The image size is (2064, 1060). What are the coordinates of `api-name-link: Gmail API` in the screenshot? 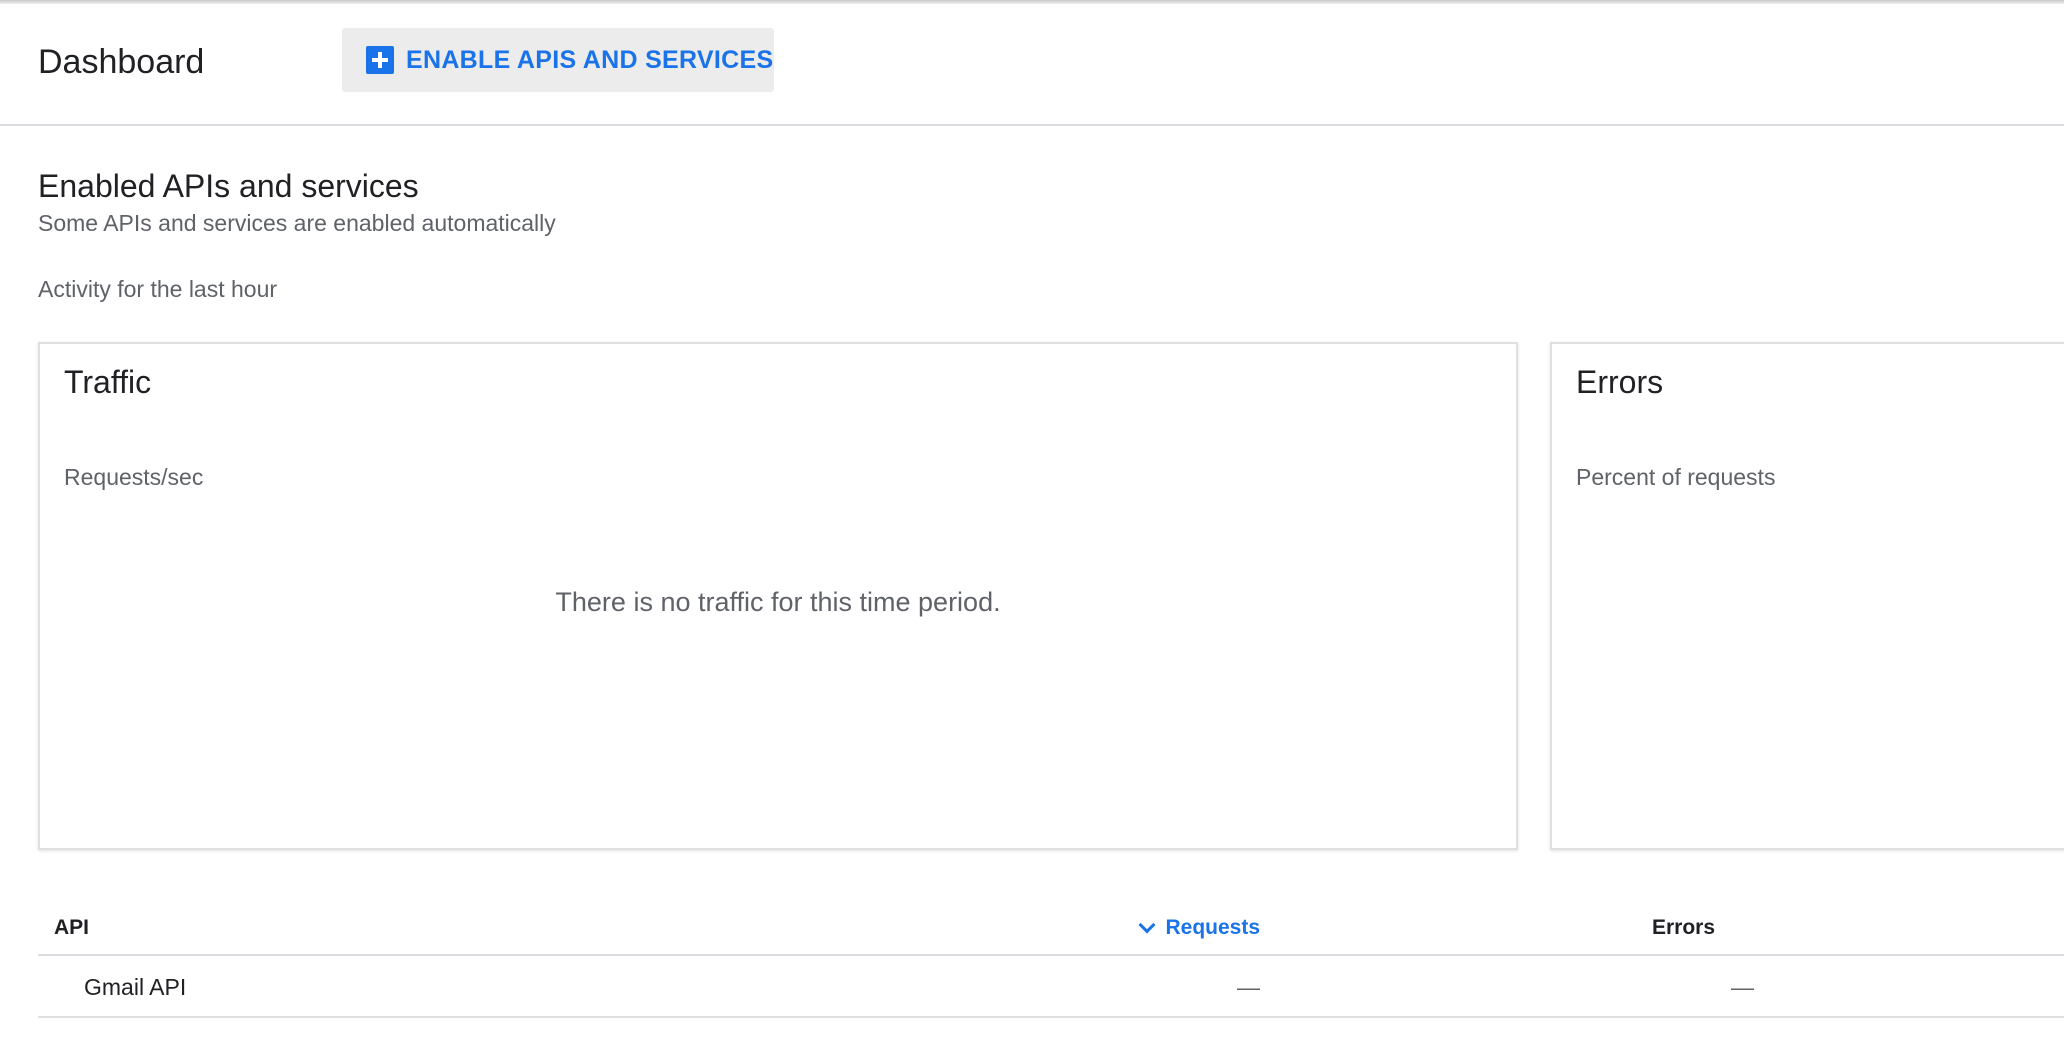 It's located at (135, 987).